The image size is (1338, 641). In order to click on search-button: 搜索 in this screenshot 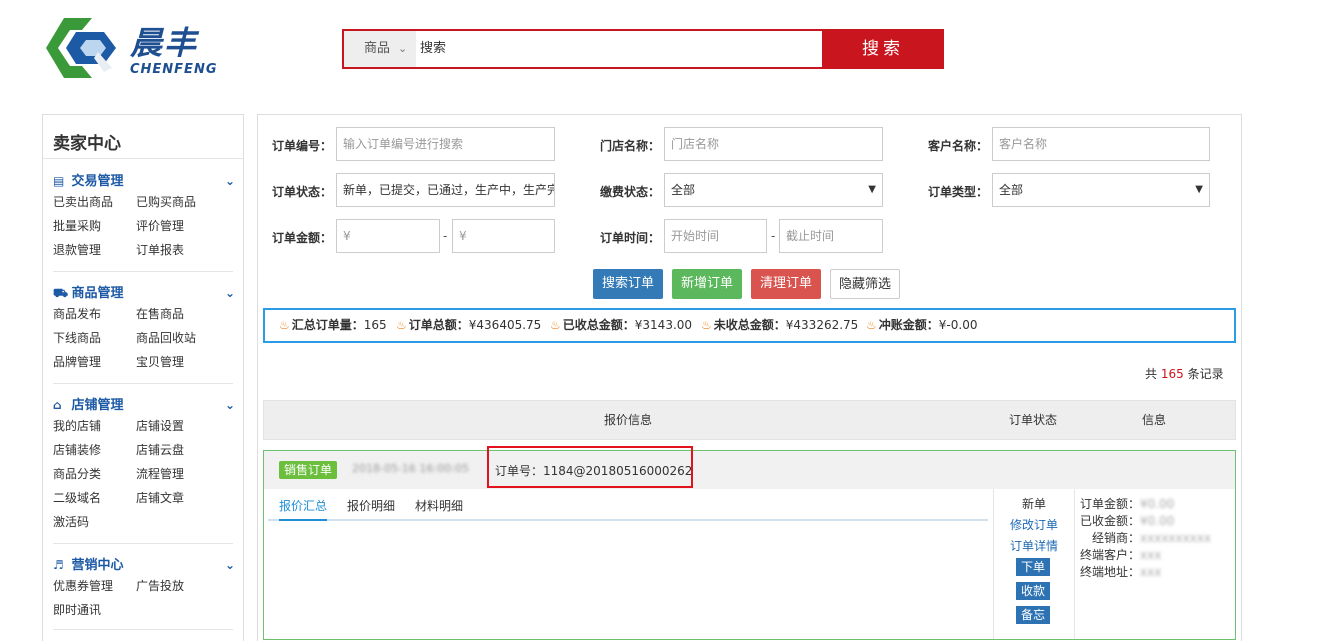, I will do `click(883, 49)`.